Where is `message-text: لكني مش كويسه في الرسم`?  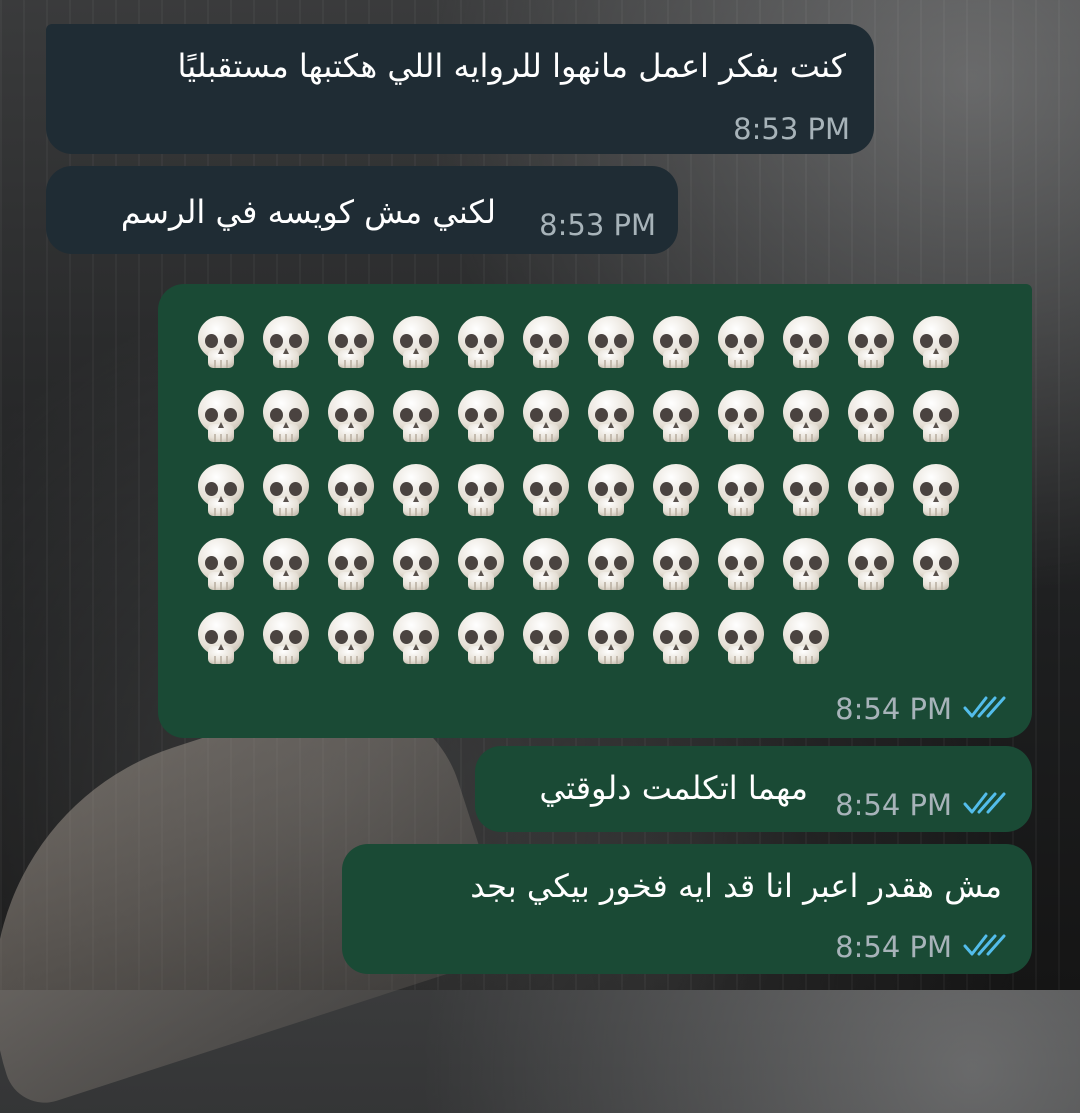 message-text: لكني مش كويسه في الرسم is located at coordinates (308, 212).